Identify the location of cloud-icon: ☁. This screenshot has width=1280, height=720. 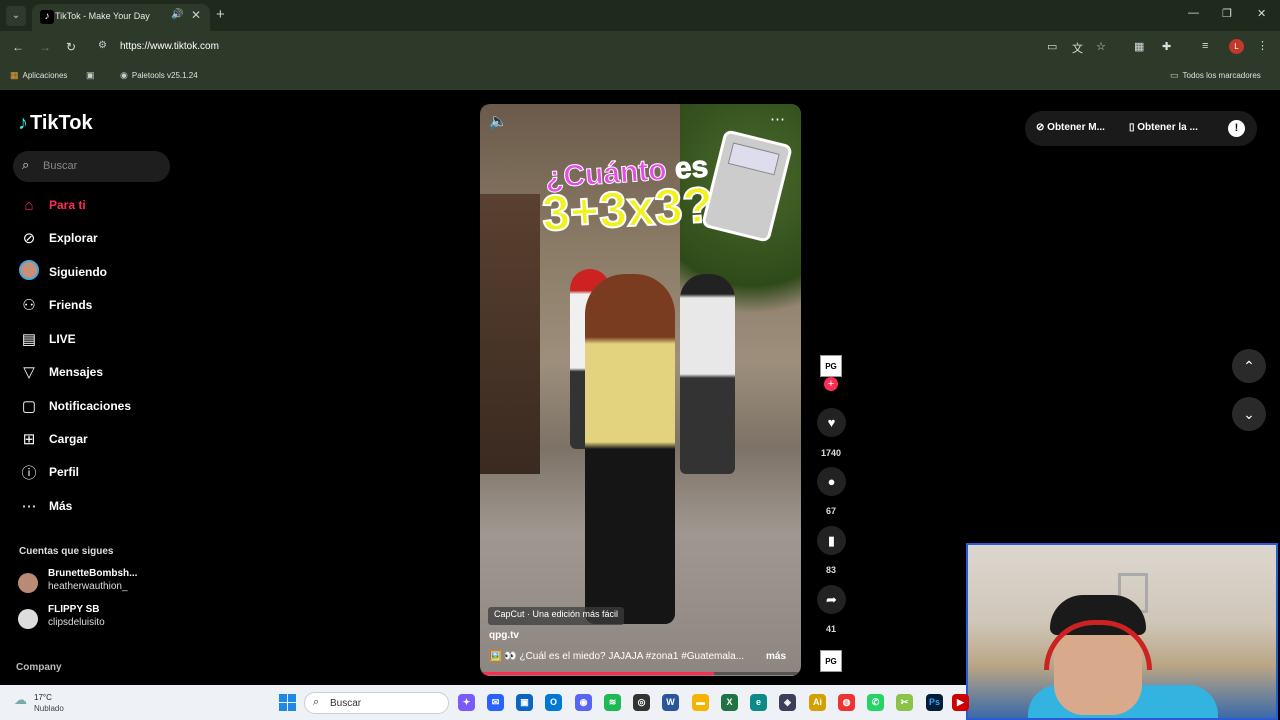
(20, 700).